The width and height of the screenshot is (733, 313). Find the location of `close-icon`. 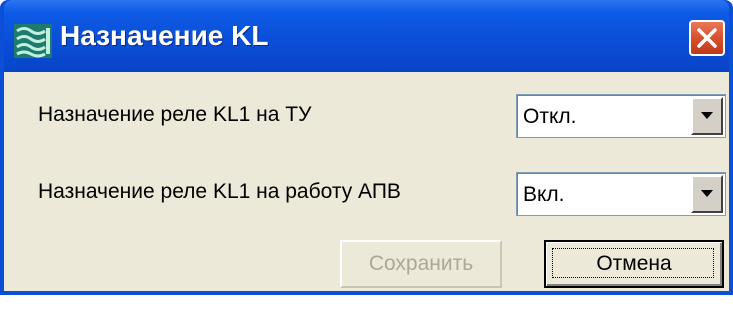

close-icon is located at coordinates (707, 38).